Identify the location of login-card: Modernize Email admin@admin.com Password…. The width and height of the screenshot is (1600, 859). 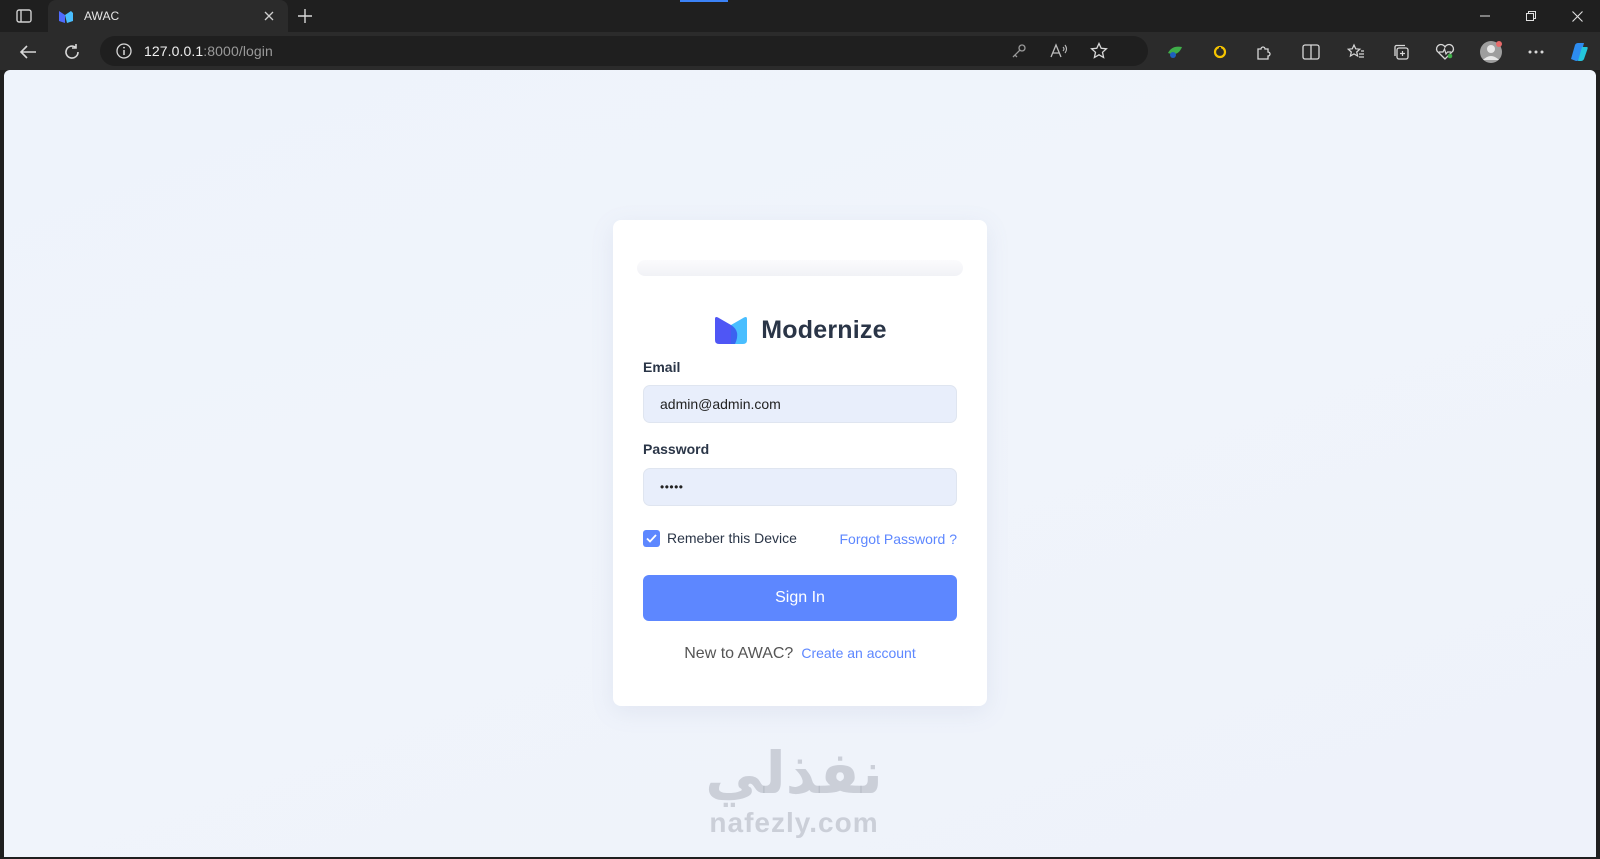
(800, 463).